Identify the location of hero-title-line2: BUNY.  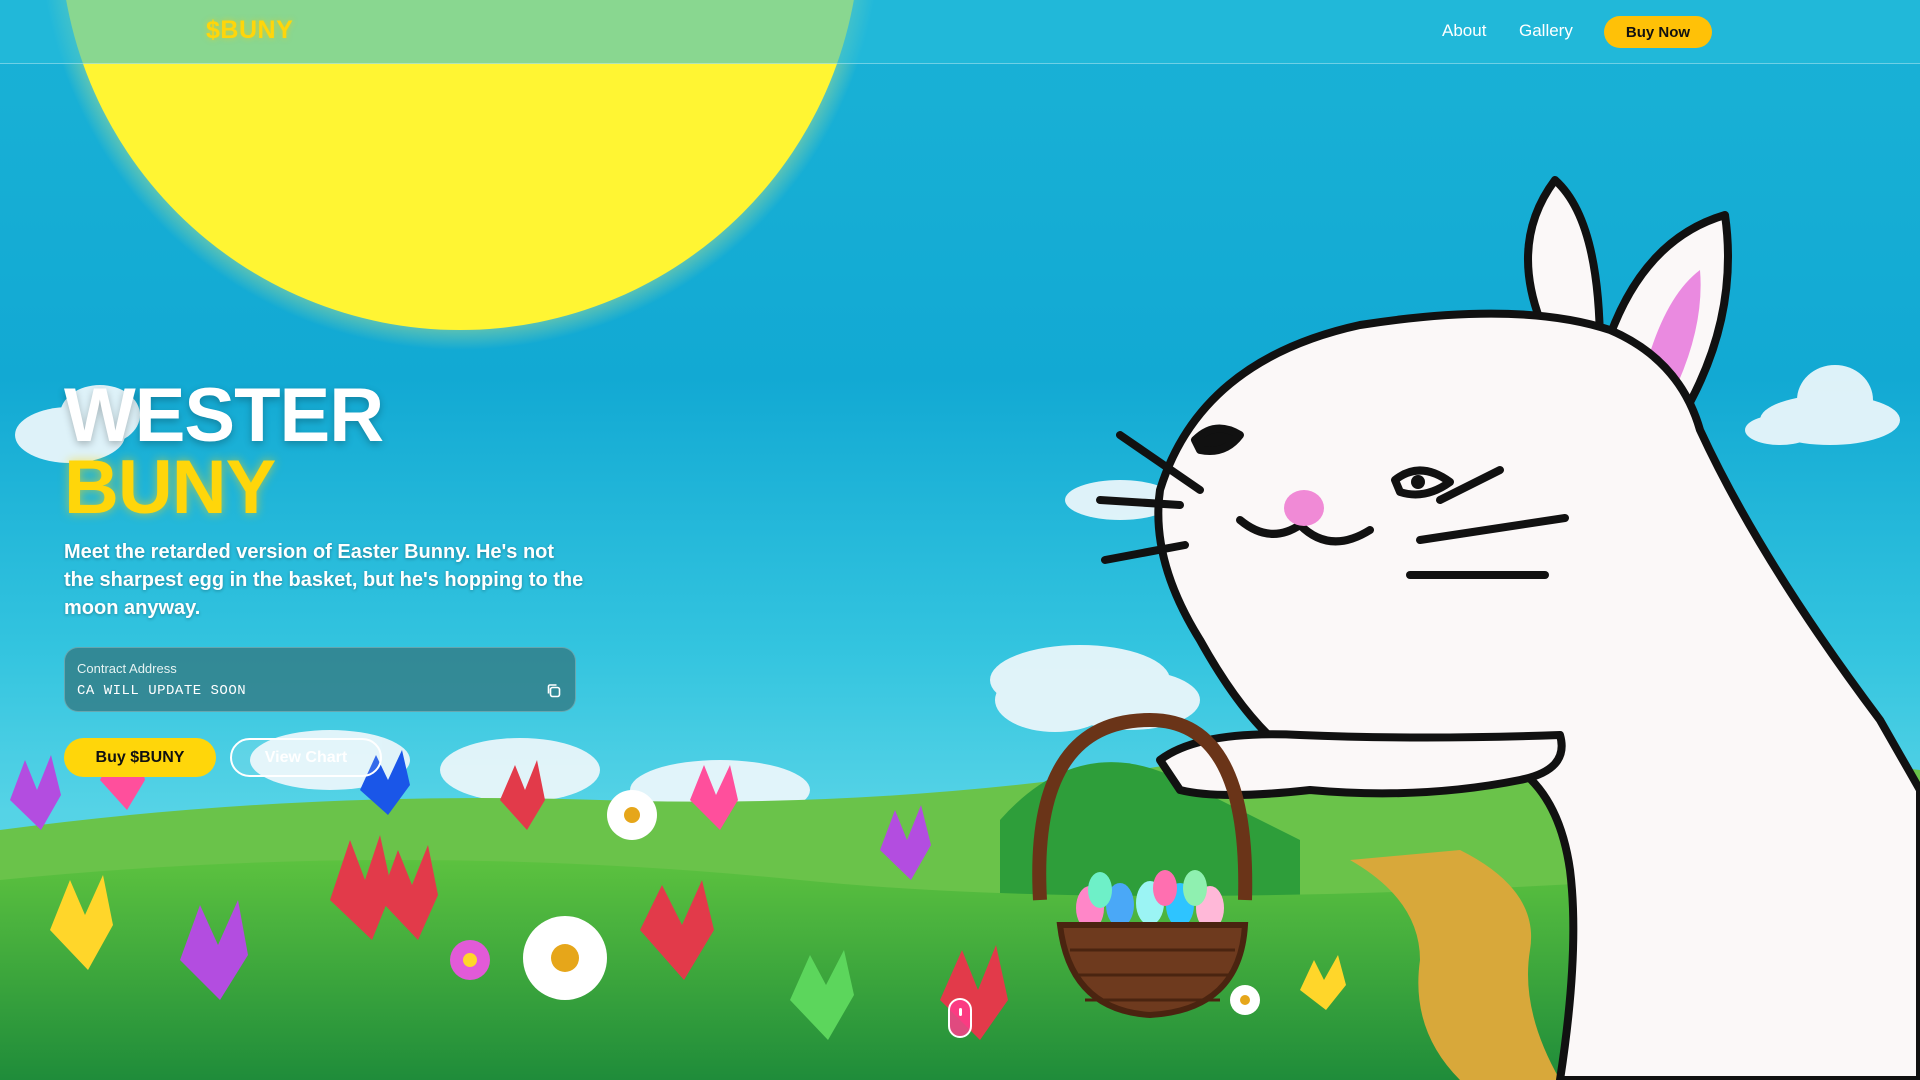
(170, 487).